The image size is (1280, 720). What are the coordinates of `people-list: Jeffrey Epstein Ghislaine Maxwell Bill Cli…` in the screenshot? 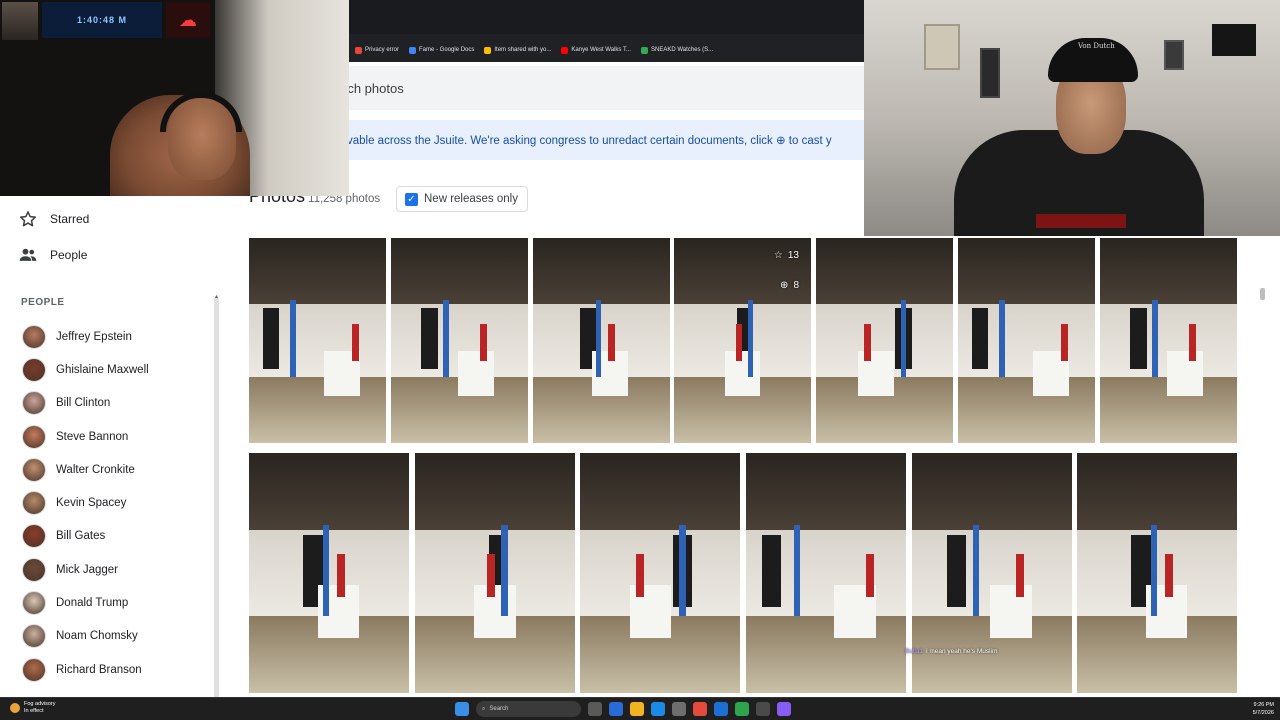 It's located at (117, 503).